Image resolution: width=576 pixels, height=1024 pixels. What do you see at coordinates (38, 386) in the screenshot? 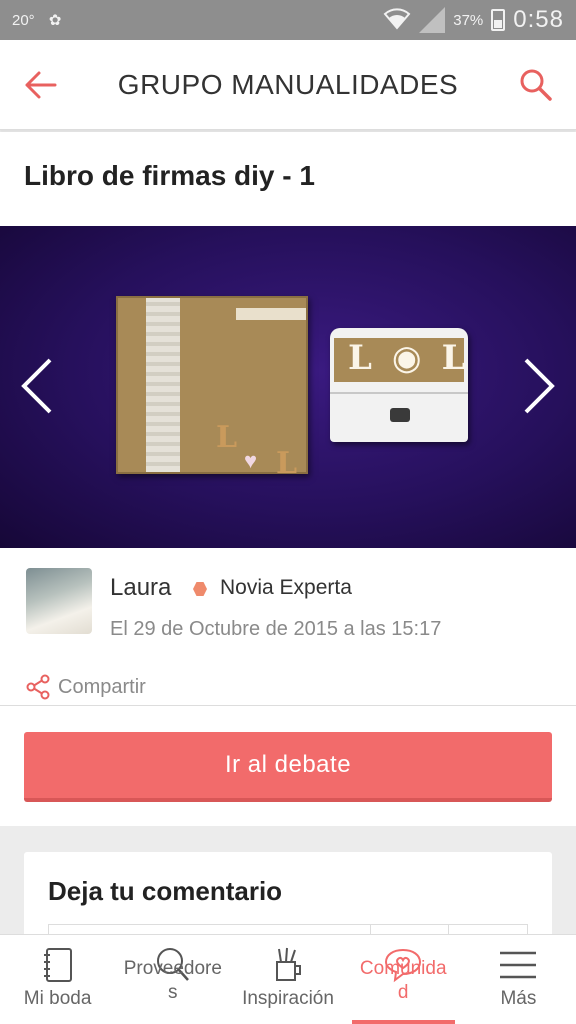
I see `chevron-left-icon` at bounding box center [38, 386].